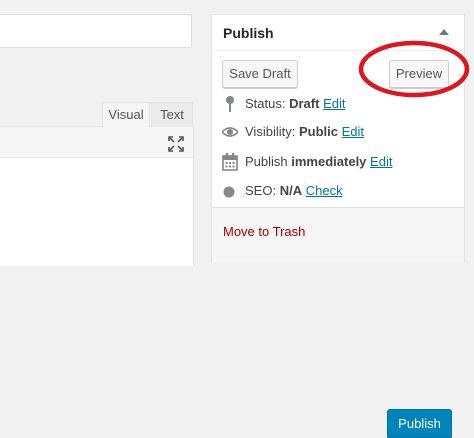 This screenshot has width=474, height=438. Describe the element at coordinates (304, 103) in the screenshot. I see `status-value: Draft` at that location.